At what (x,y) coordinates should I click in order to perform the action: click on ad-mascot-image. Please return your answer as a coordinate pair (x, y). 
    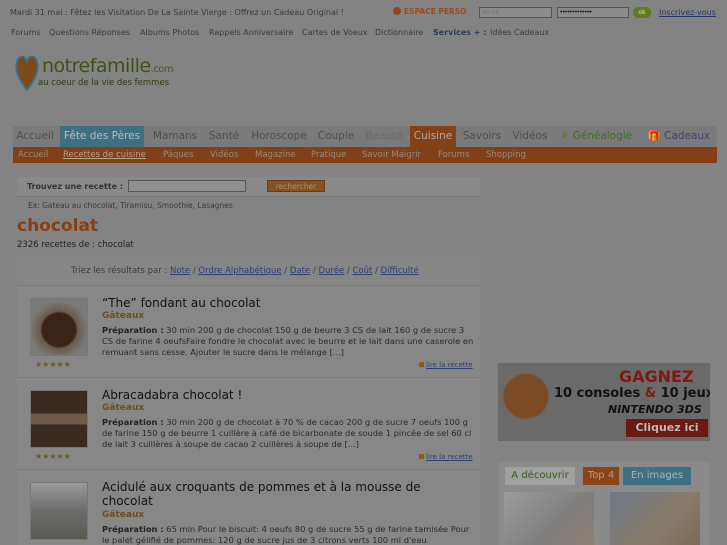
    Looking at the image, I should click on (526, 403).